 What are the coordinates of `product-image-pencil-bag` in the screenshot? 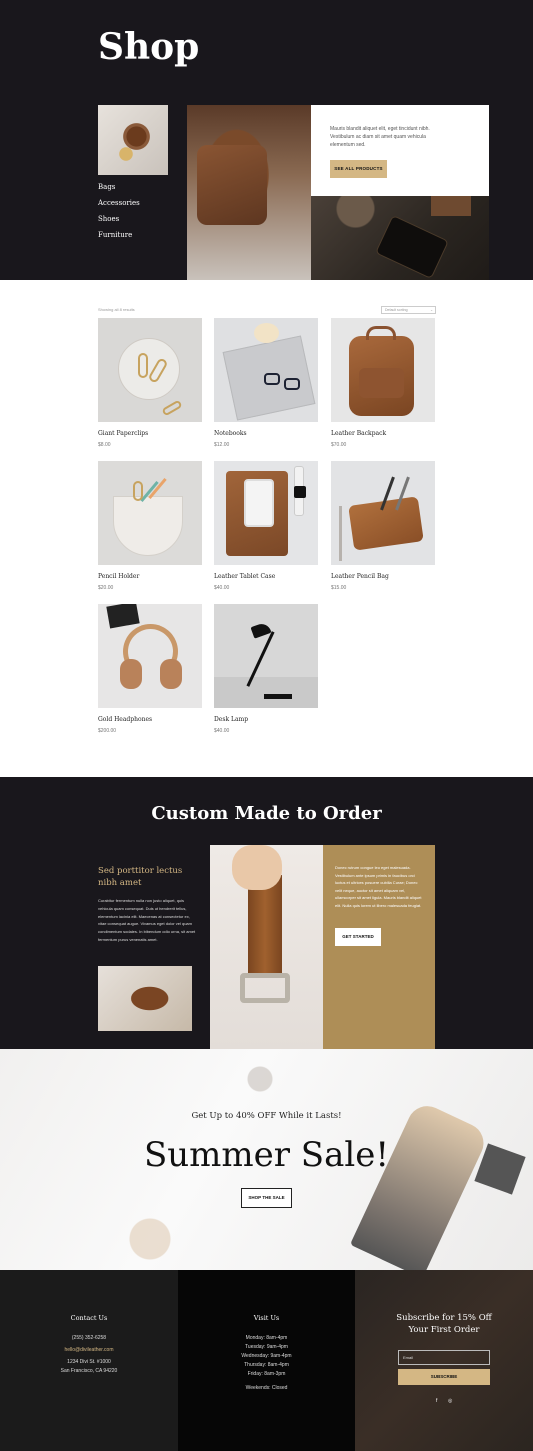 It's located at (383, 513).